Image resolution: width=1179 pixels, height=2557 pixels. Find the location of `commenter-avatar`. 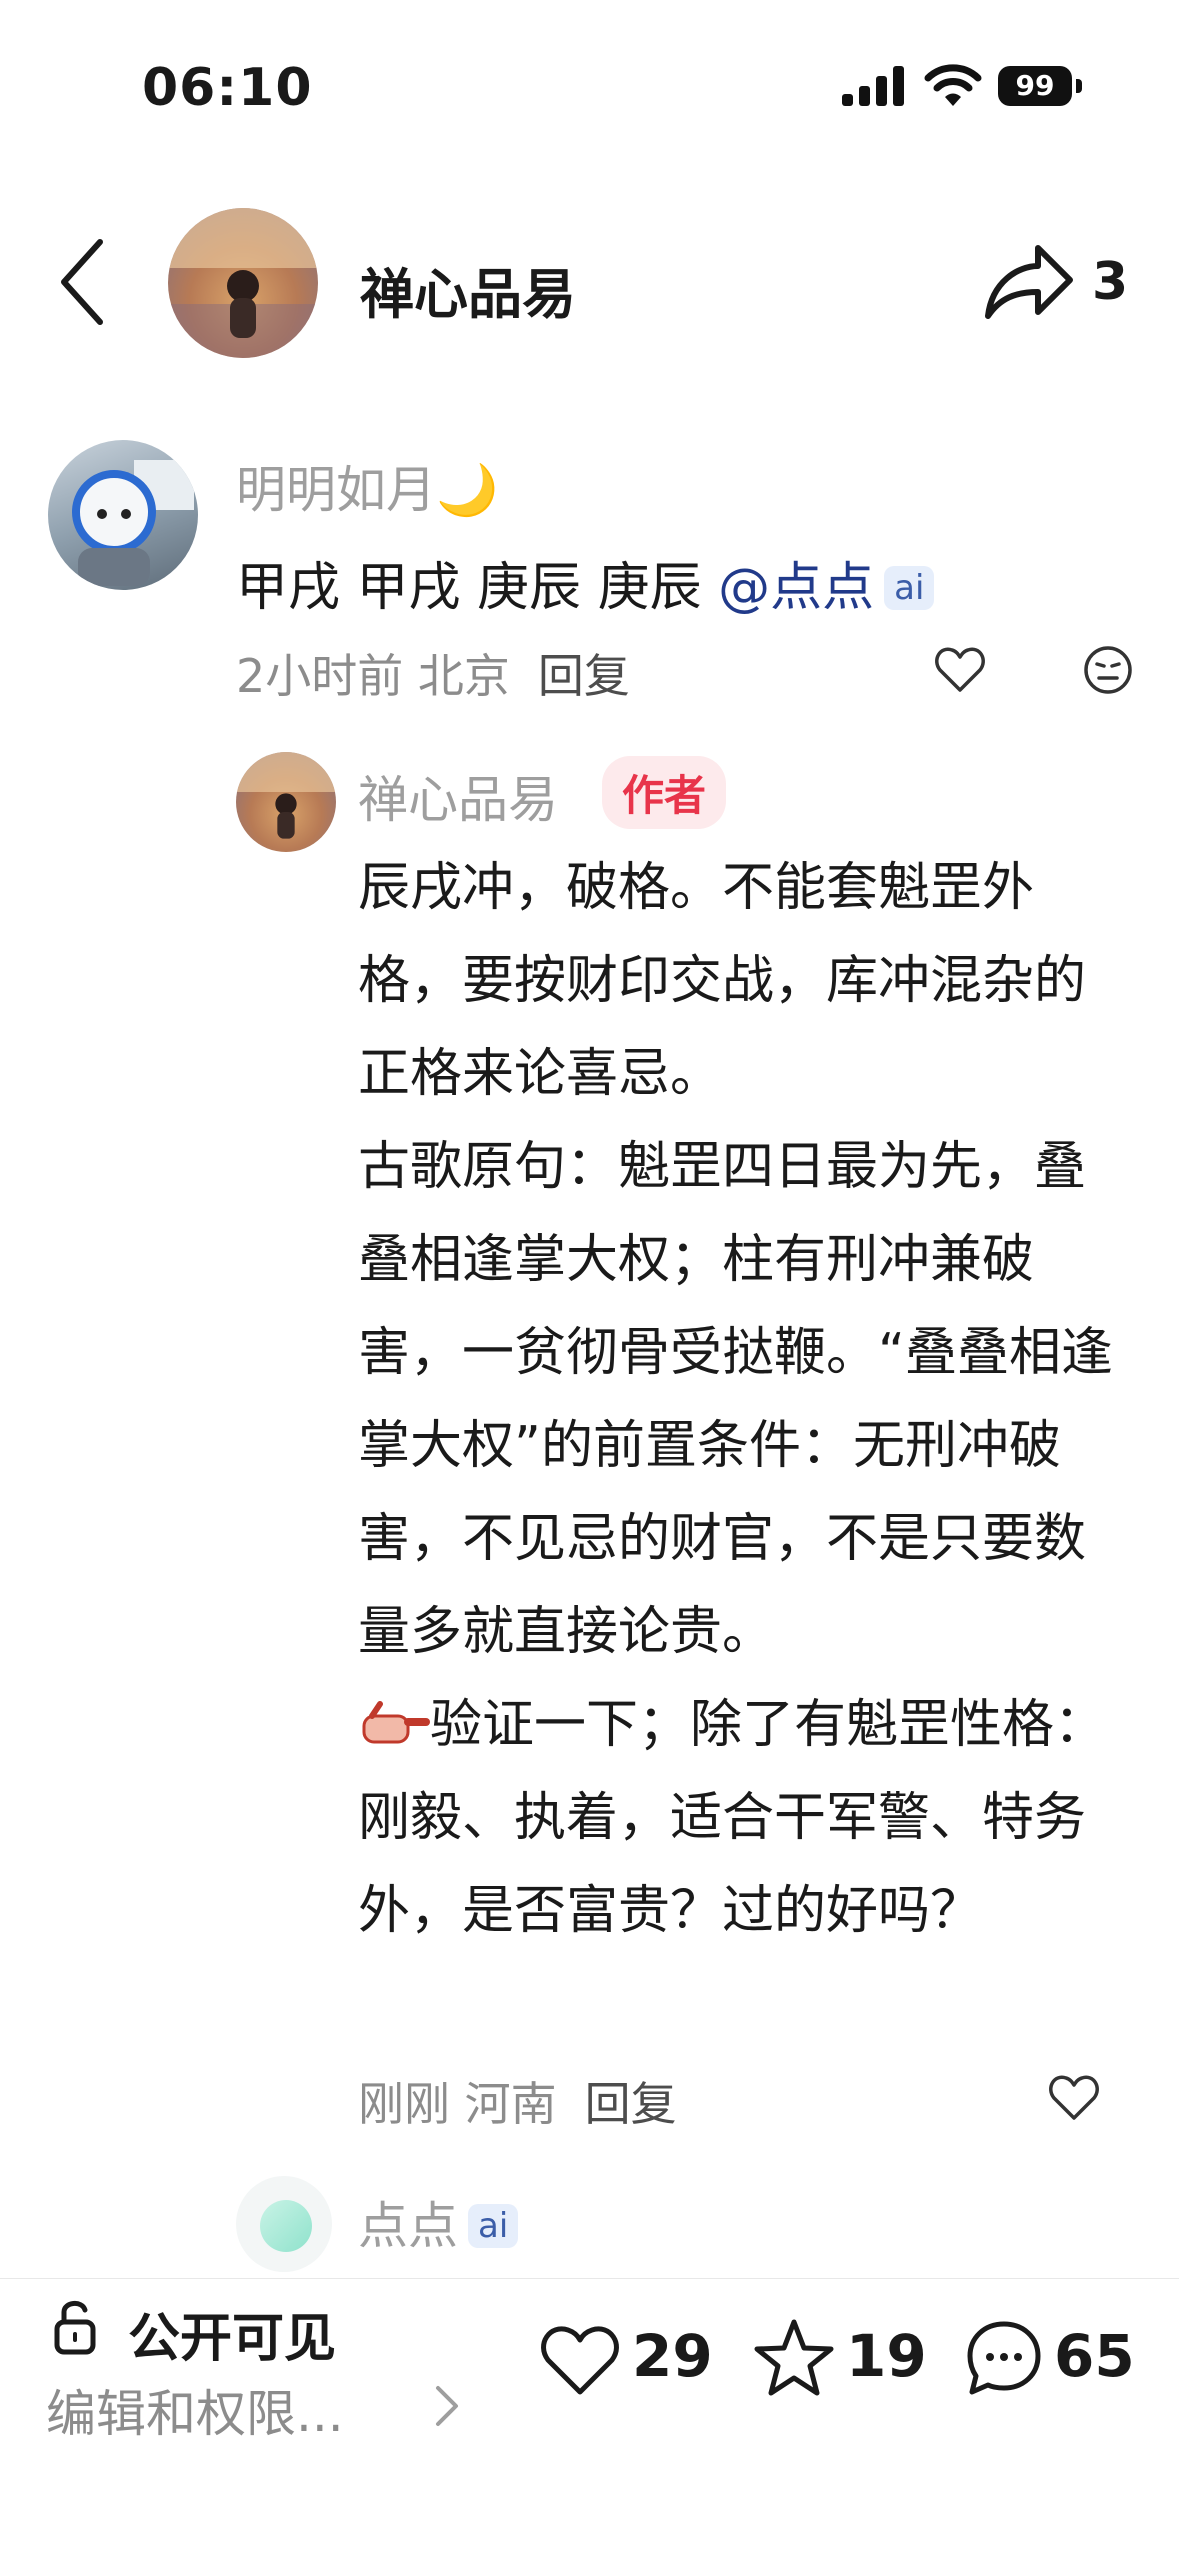

commenter-avatar is located at coordinates (123, 515).